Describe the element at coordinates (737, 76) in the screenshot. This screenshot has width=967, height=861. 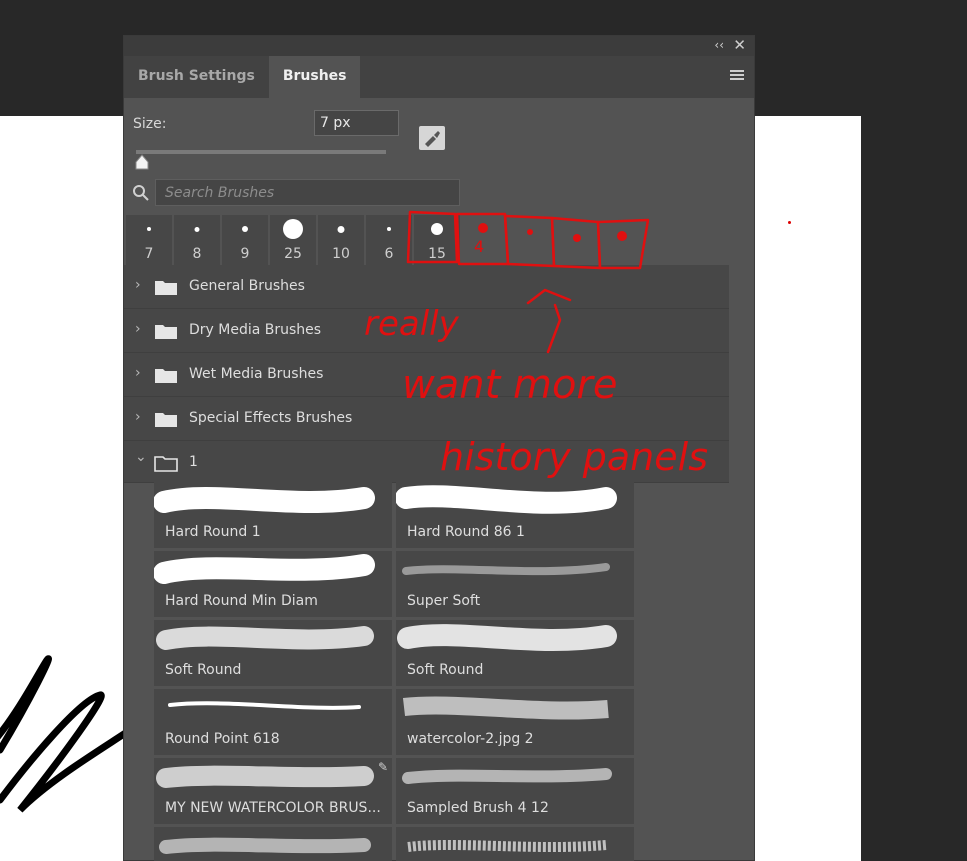
I see `panel-menu-icon` at that location.